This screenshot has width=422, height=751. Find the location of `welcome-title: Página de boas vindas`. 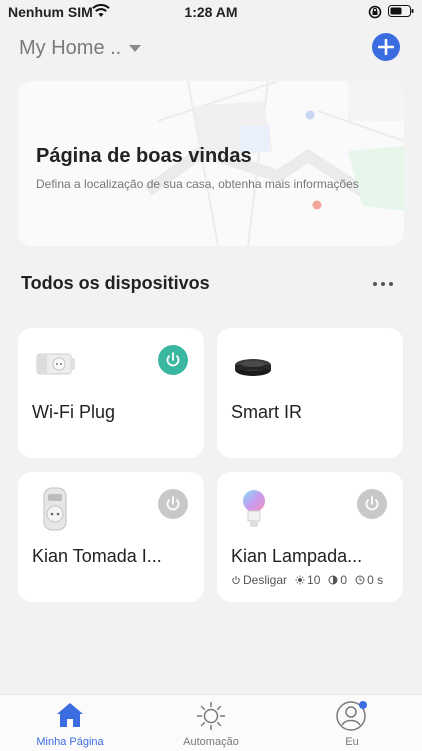

welcome-title: Página de boas vindas is located at coordinates (144, 156).